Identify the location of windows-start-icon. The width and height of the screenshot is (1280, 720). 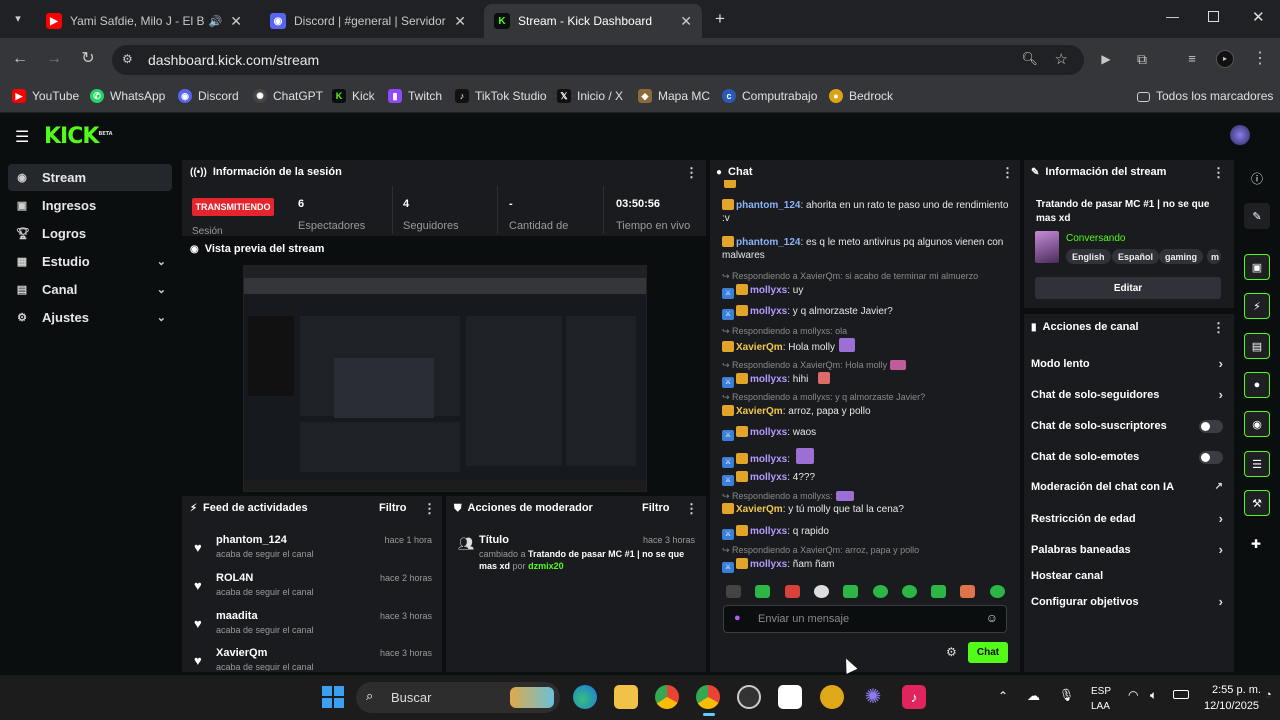
(333, 697).